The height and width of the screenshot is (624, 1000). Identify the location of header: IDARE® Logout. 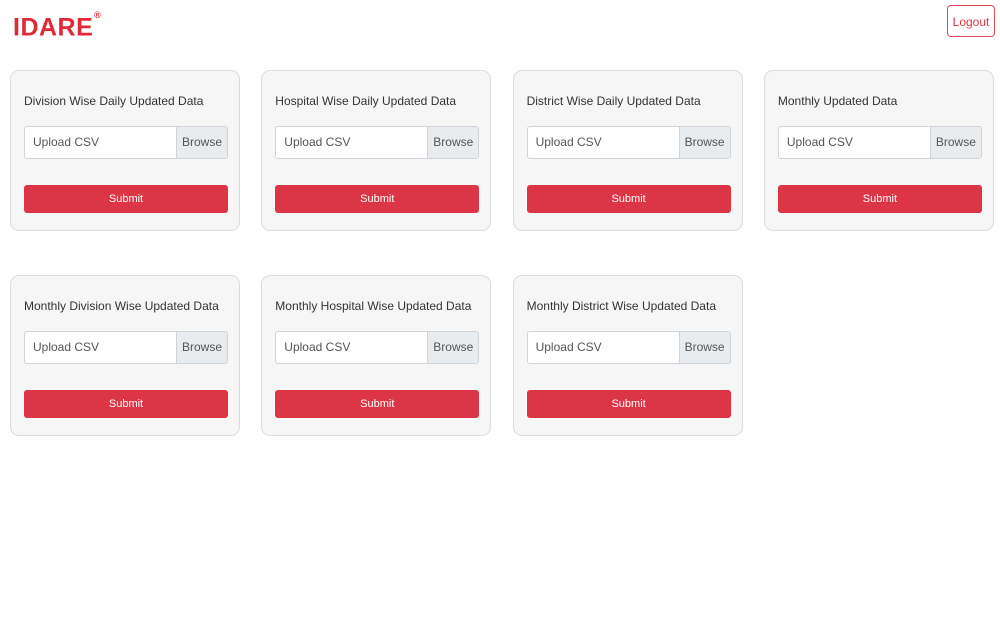
(500, 25).